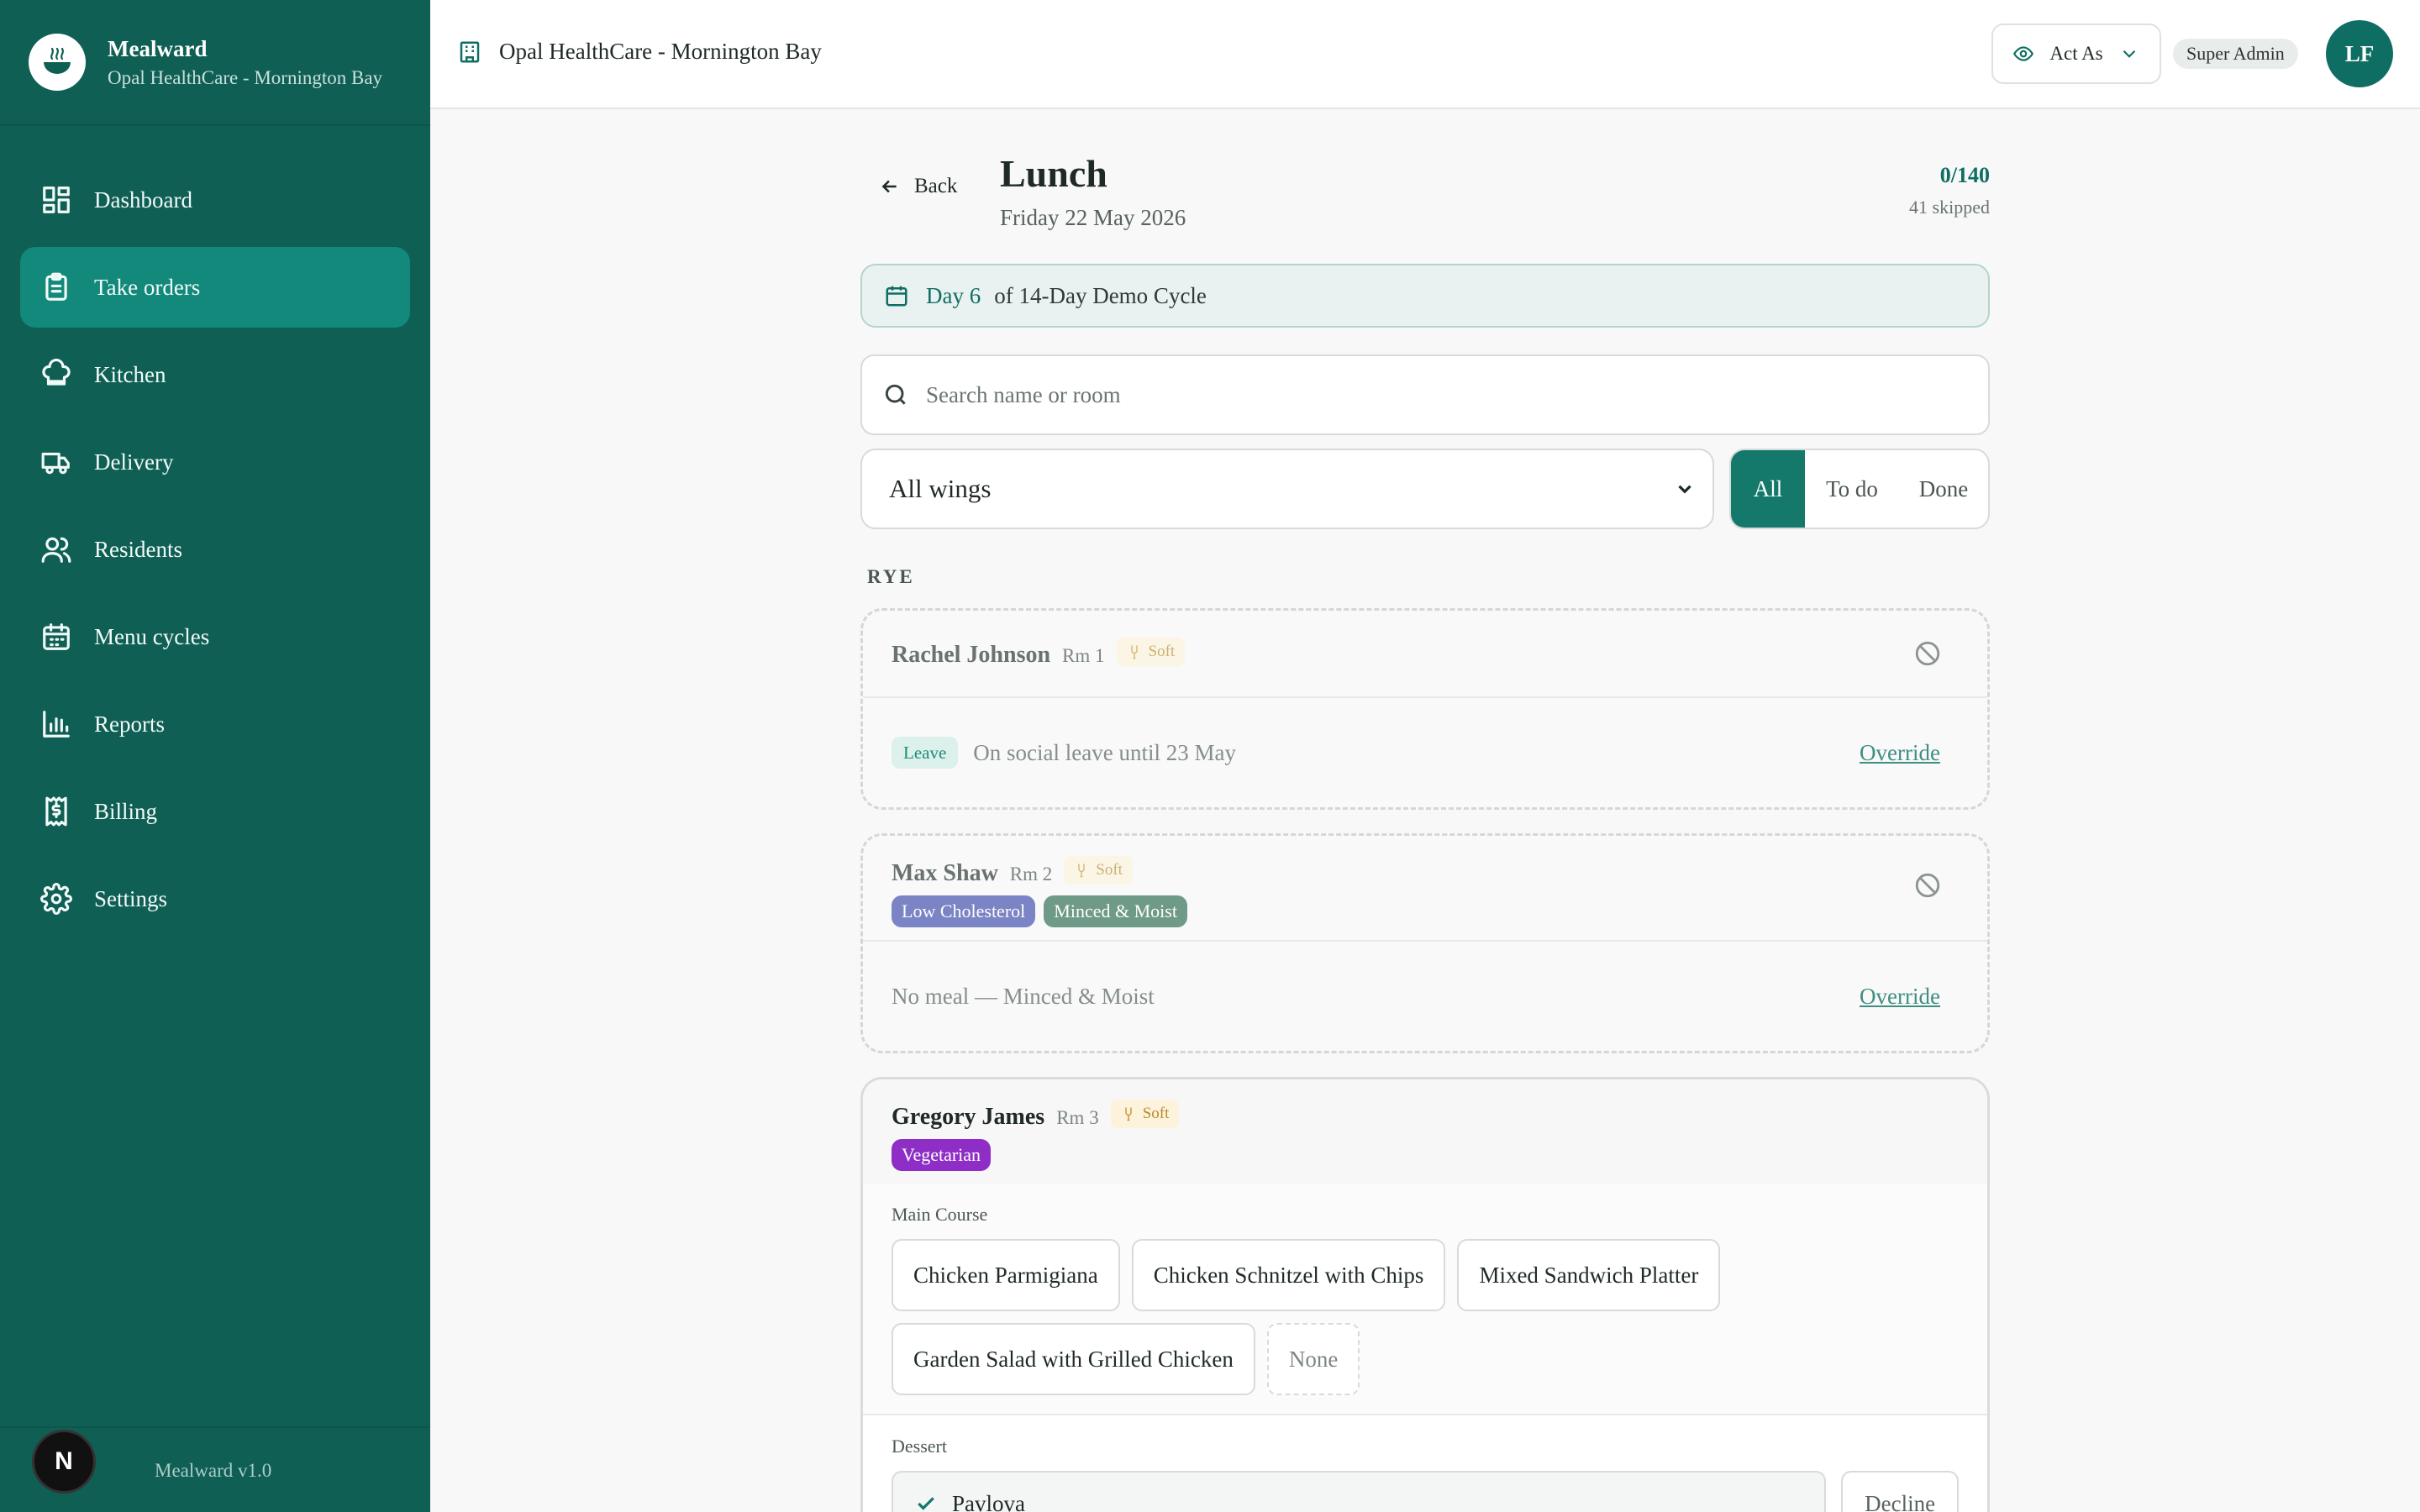  Describe the element at coordinates (964, 911) in the screenshot. I see `diet-tag: Low Cholesterol` at that location.